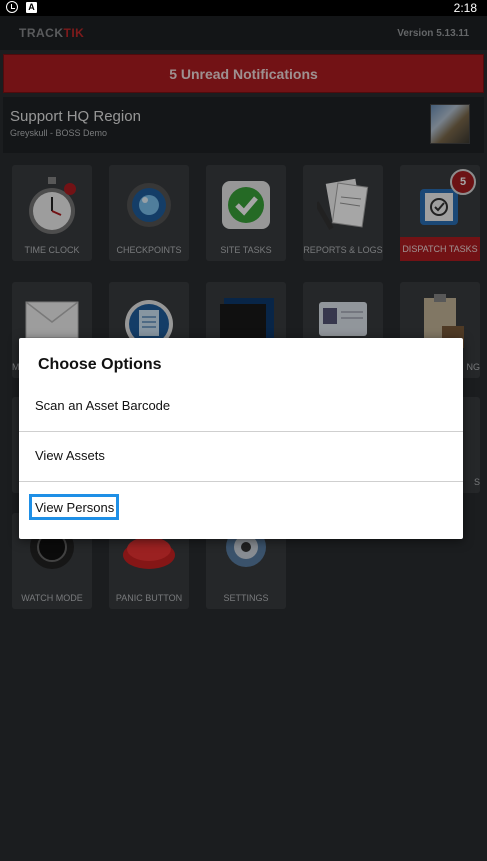  Describe the element at coordinates (103, 405) in the screenshot. I see `option-label: Scan an Asset Barcode` at that location.